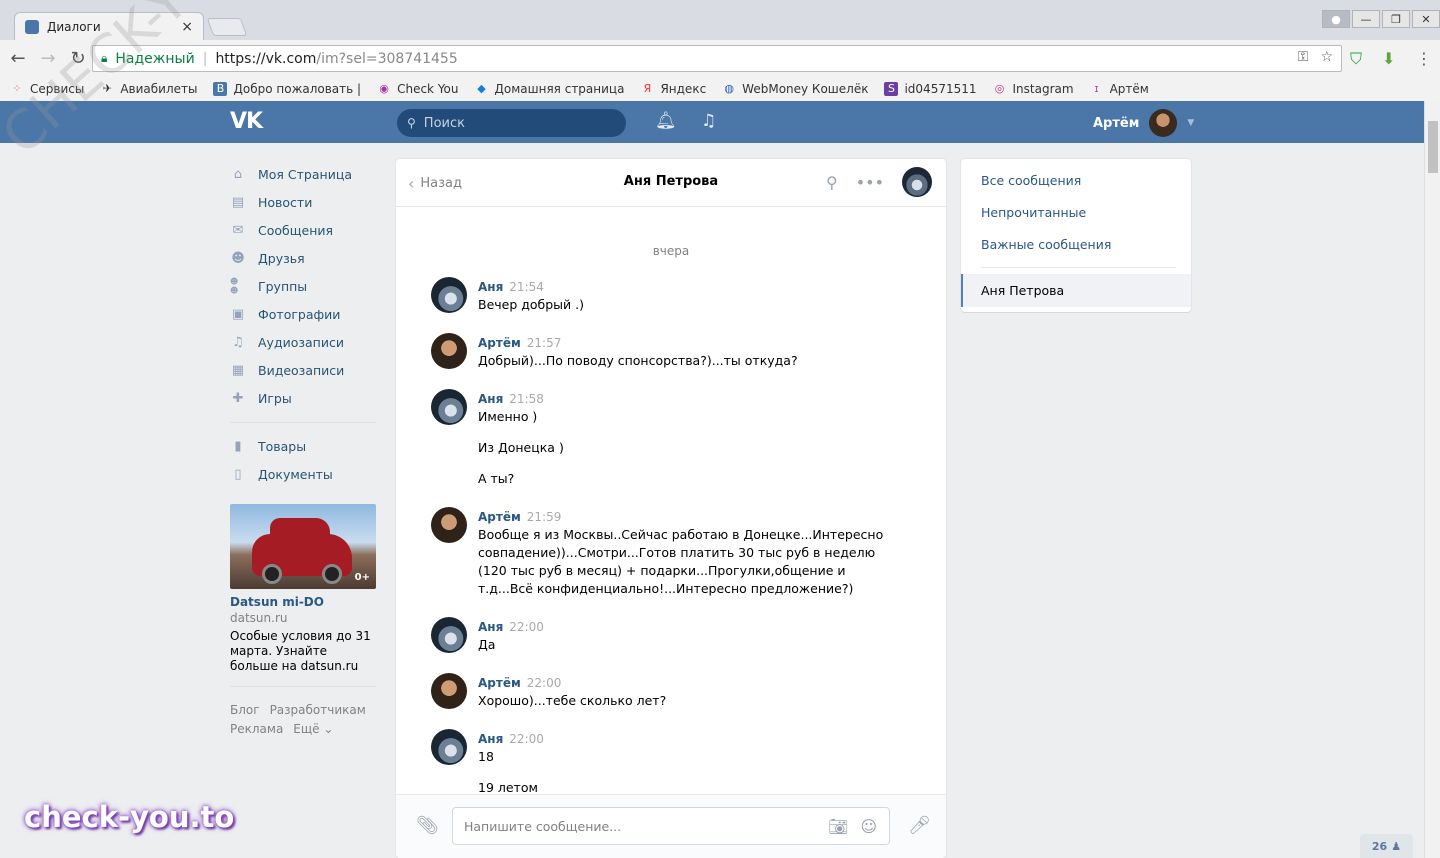 The width and height of the screenshot is (1440, 858). What do you see at coordinates (1366, 19) in the screenshot?
I see `minimize-button: —` at bounding box center [1366, 19].